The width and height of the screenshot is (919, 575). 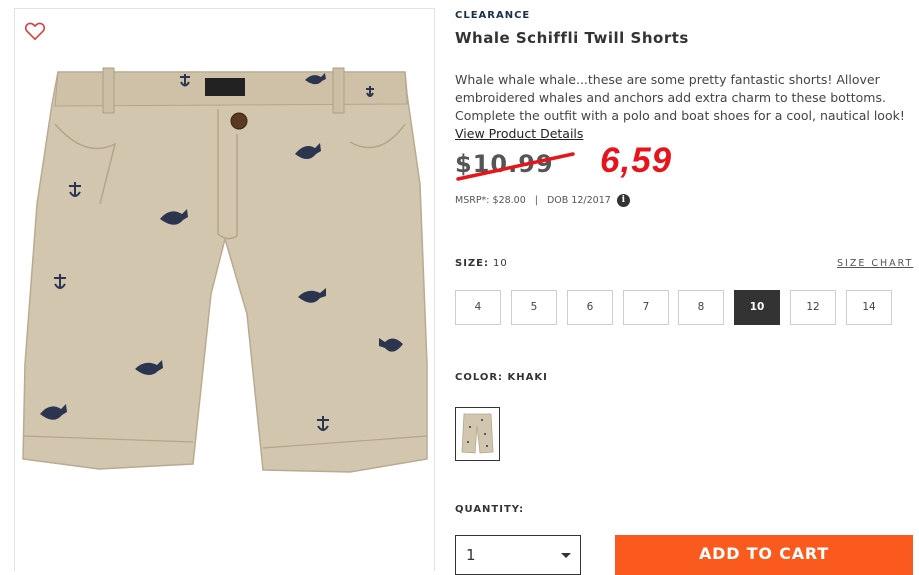 I want to click on chevron-down-icon, so click(x=566, y=555).